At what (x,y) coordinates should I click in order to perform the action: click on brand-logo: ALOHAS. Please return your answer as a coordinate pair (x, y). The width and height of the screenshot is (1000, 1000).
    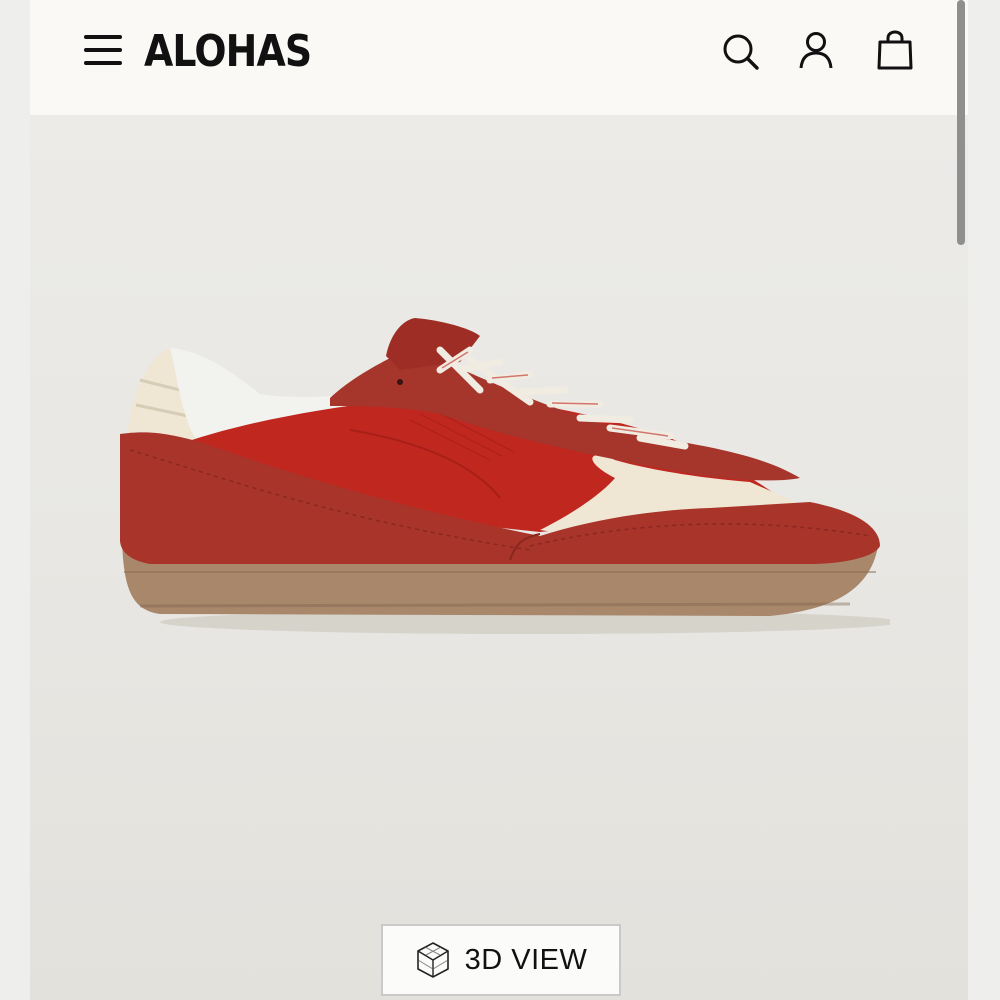
    Looking at the image, I should click on (228, 51).